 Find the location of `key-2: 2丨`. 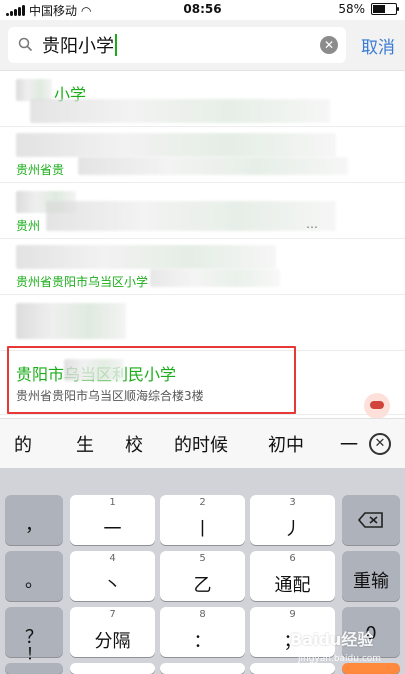

key-2: 2丨 is located at coordinates (202, 520).